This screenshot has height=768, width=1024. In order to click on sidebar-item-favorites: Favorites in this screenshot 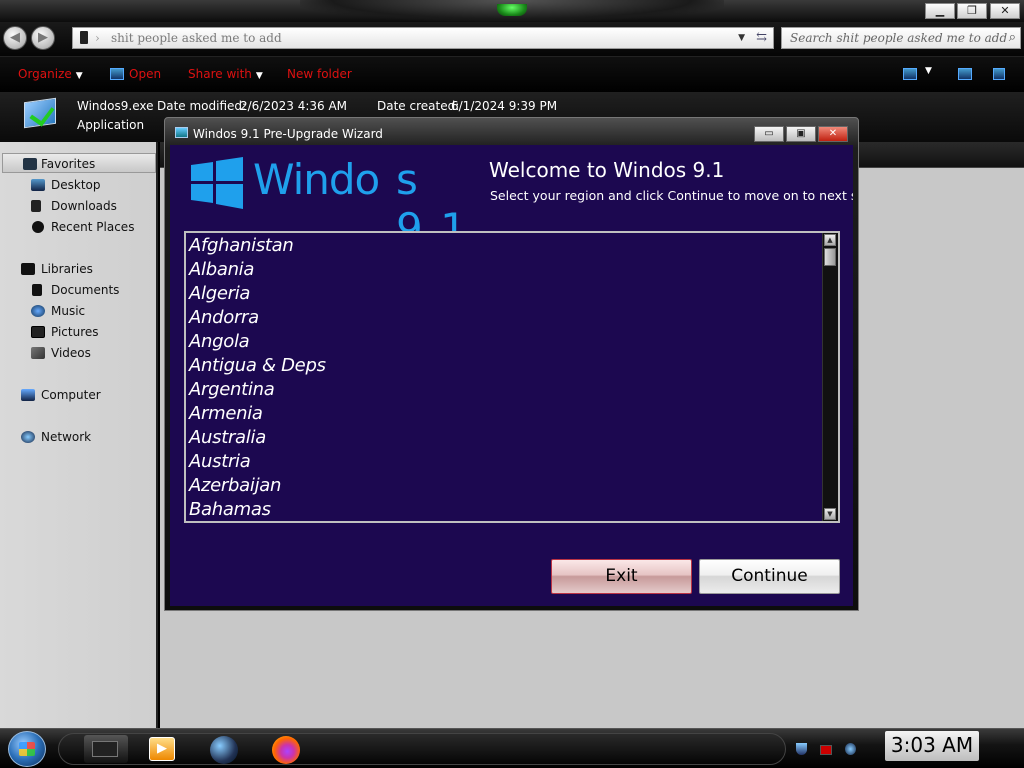, I will do `click(79, 163)`.